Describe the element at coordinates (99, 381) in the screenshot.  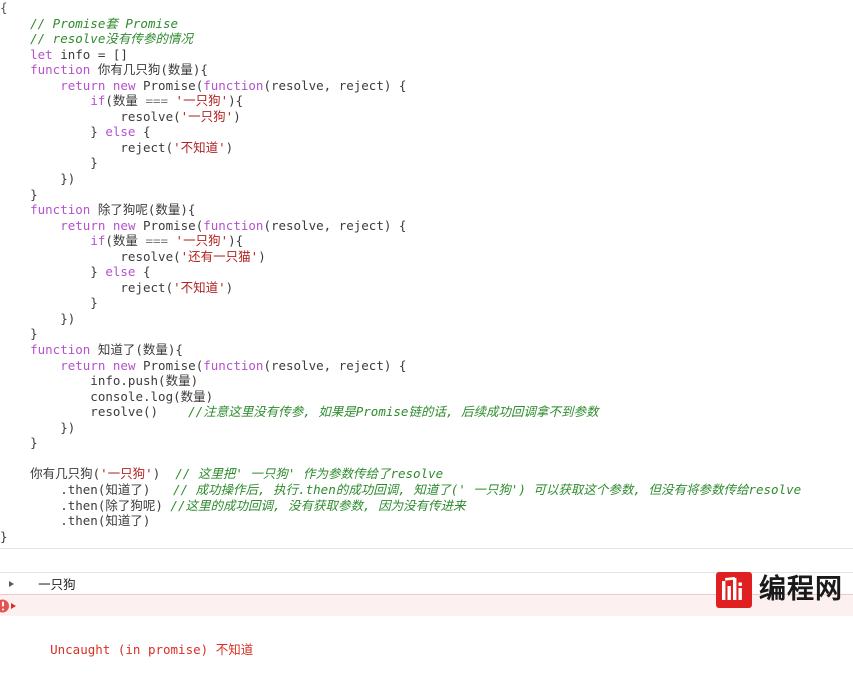
I see `code-token: info.push(数量)` at that location.